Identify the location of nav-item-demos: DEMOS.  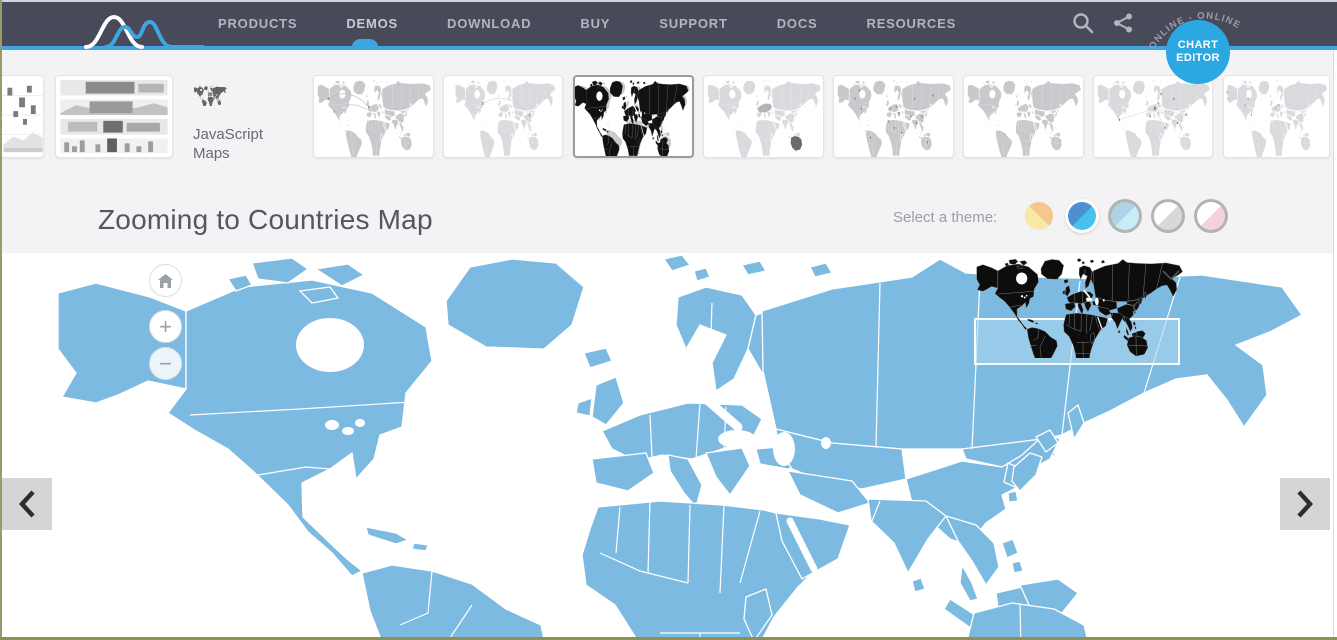
(372, 23).